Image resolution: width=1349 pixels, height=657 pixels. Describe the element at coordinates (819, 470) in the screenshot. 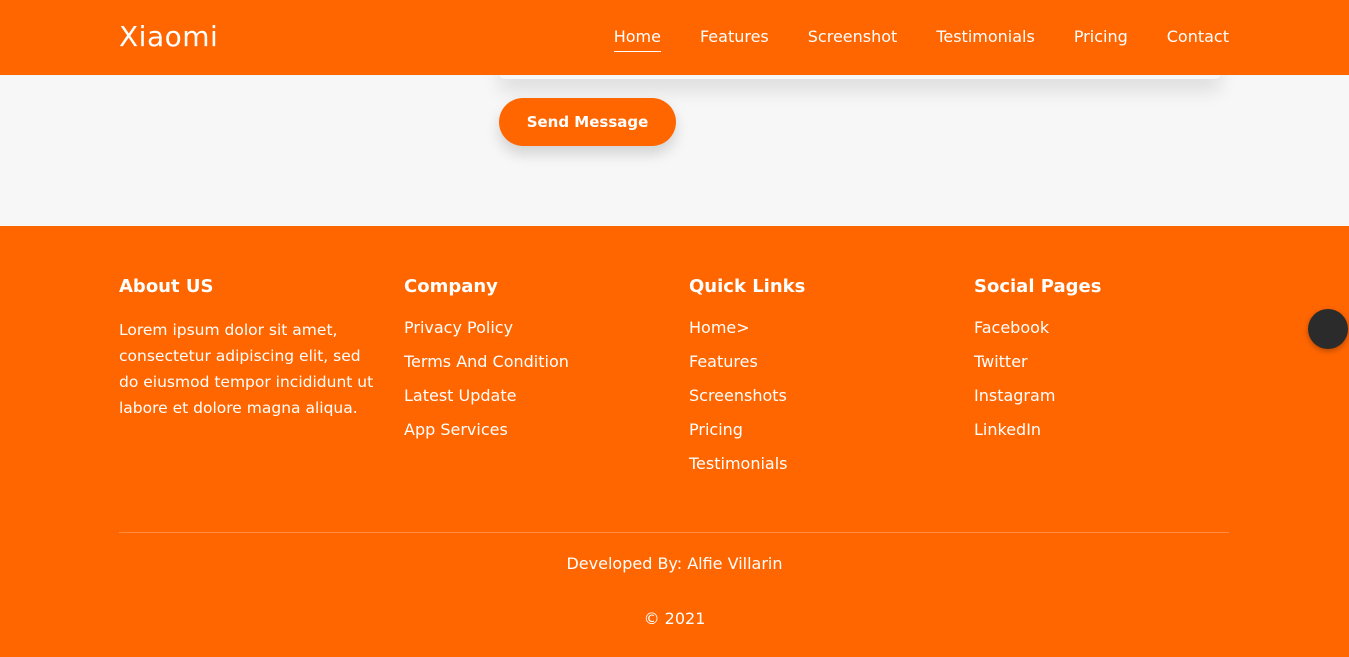

I see `footer-link-testimonials: Testimonials` at that location.